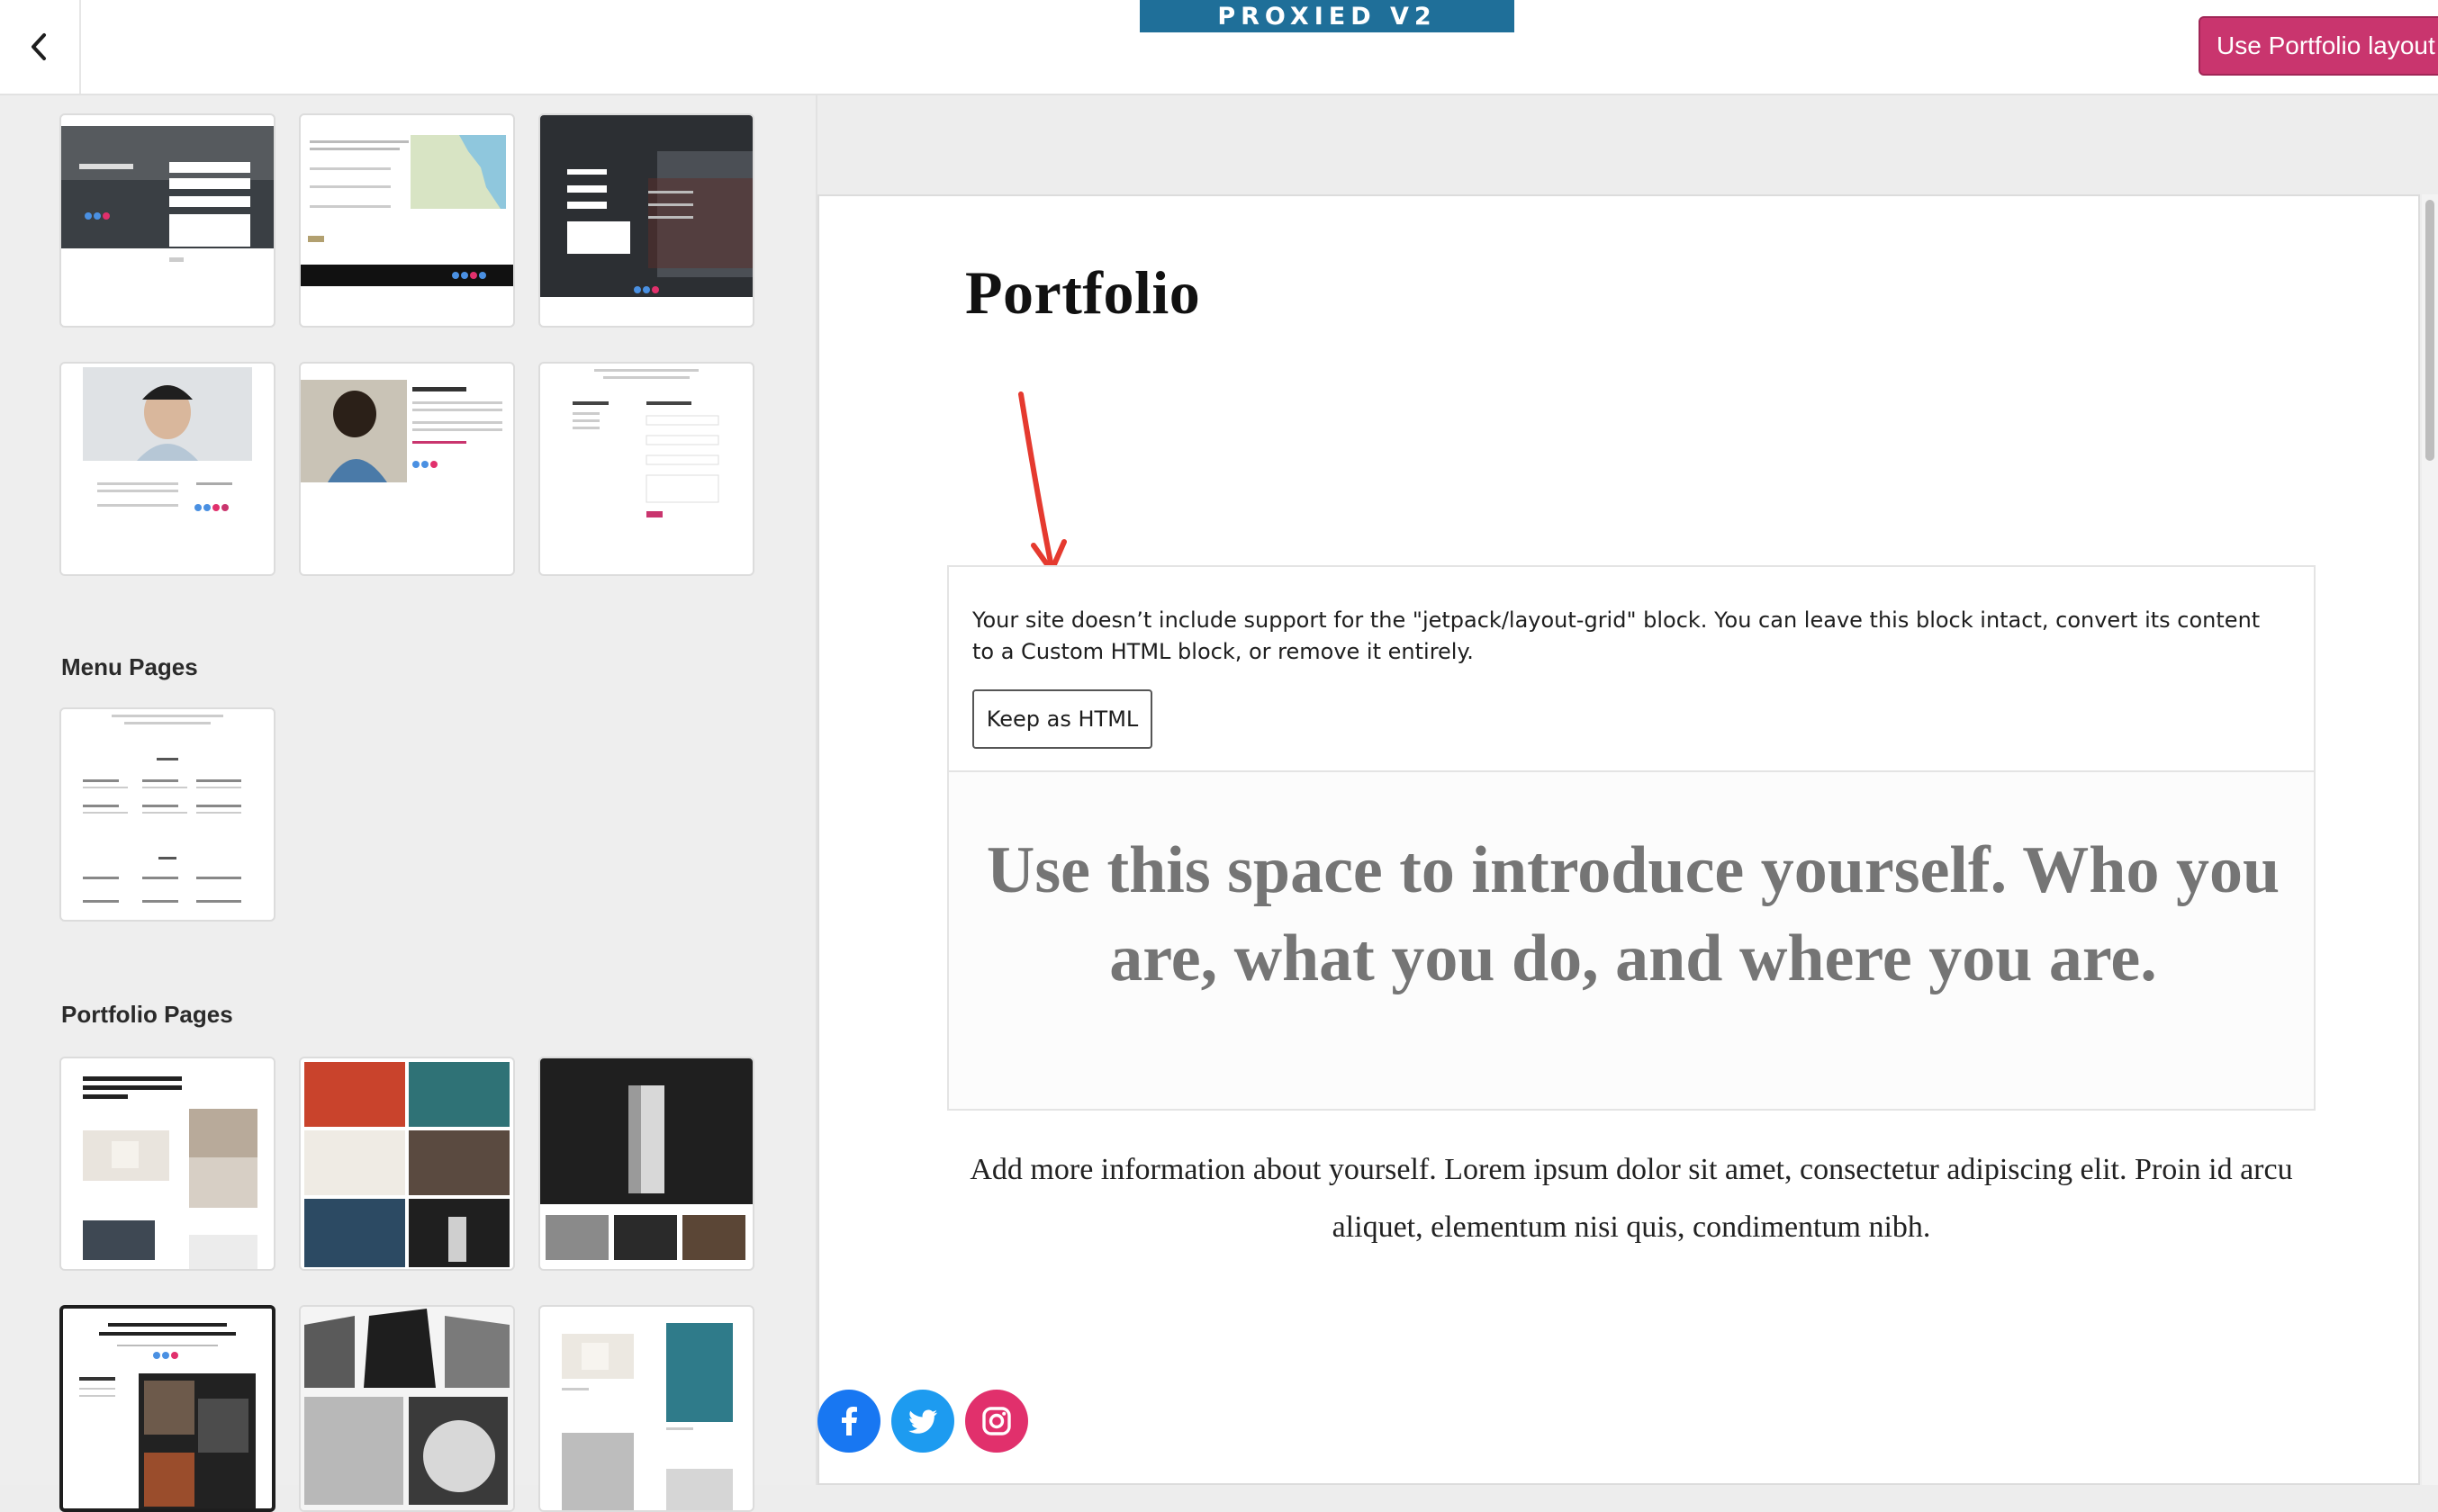 The height and width of the screenshot is (1512, 2438). What do you see at coordinates (923, 1422) in the screenshot?
I see `twitter-icon` at bounding box center [923, 1422].